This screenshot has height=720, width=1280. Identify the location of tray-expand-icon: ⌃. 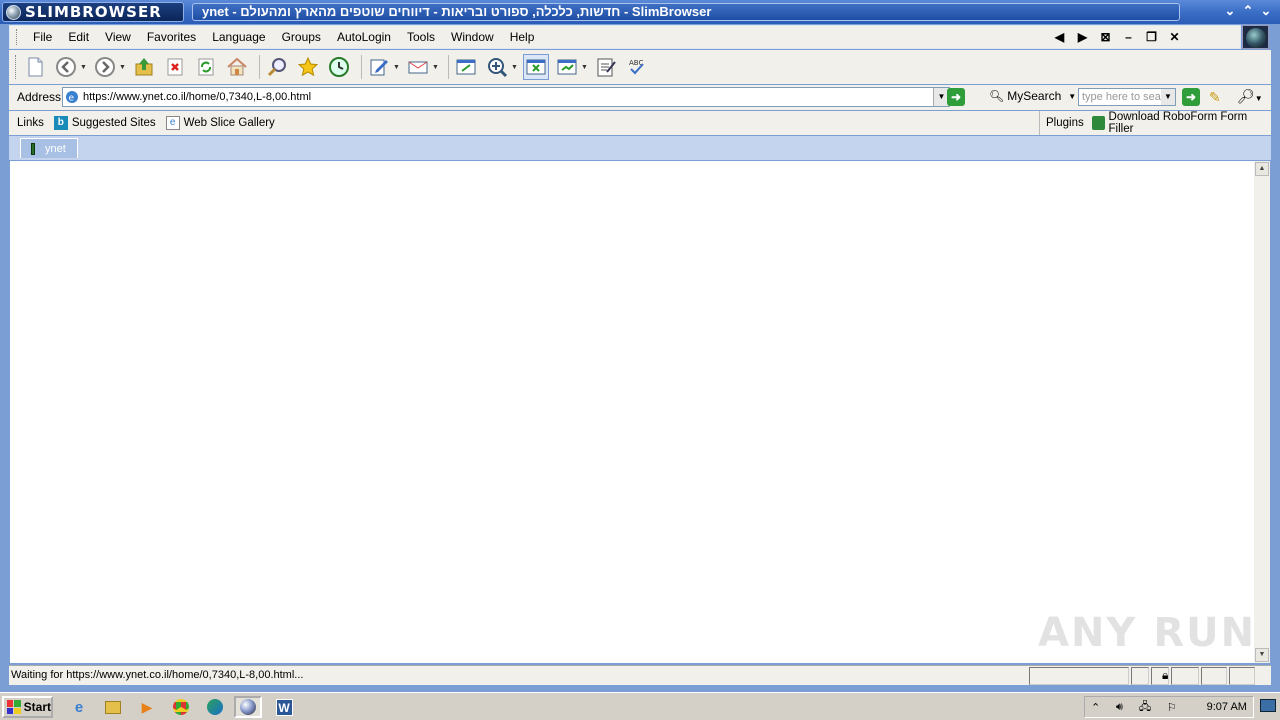
(1095, 707).